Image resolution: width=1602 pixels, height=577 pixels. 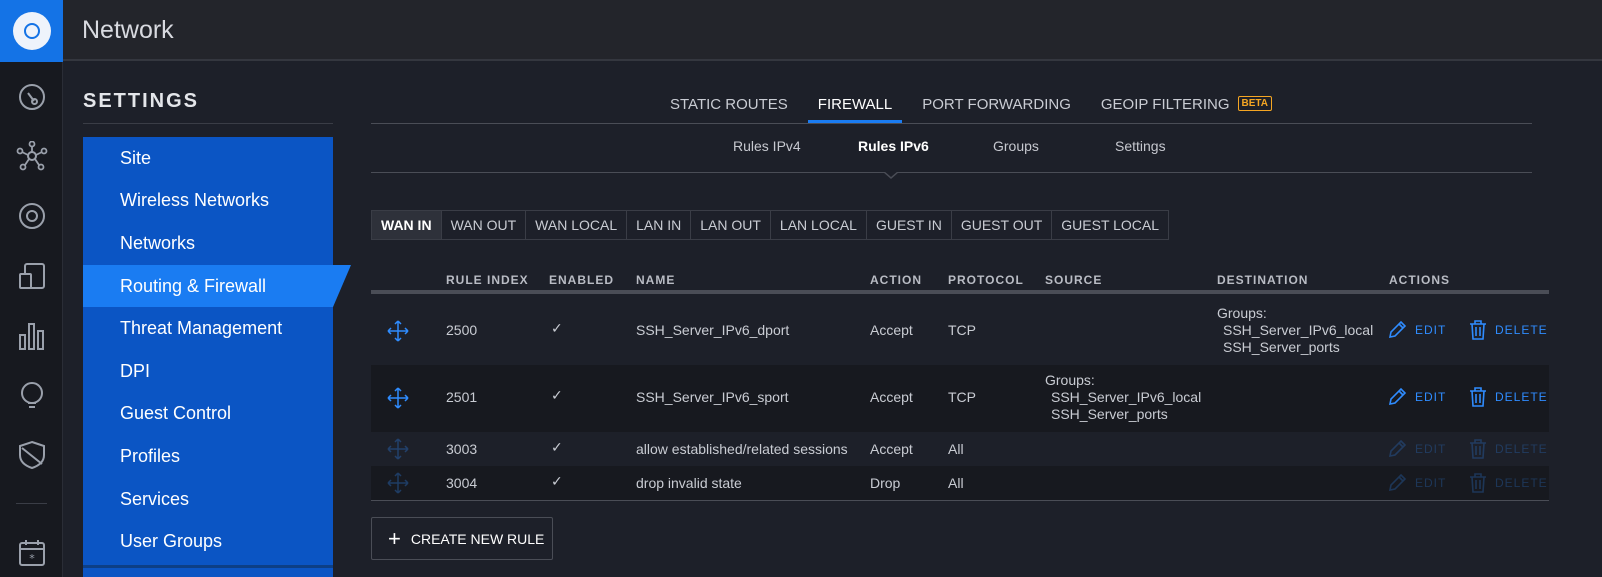 What do you see at coordinates (832, 30) in the screenshot?
I see `top-bar: Network` at bounding box center [832, 30].